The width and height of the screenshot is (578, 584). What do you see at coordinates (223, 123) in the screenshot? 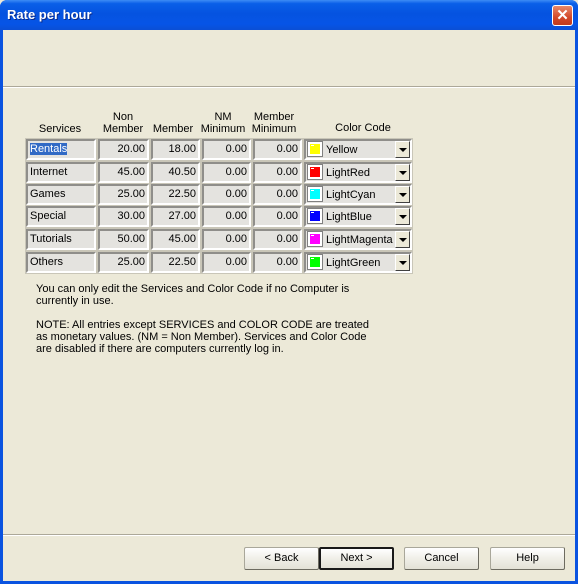
I see `header-nm-minimum: NM Minimum` at bounding box center [223, 123].